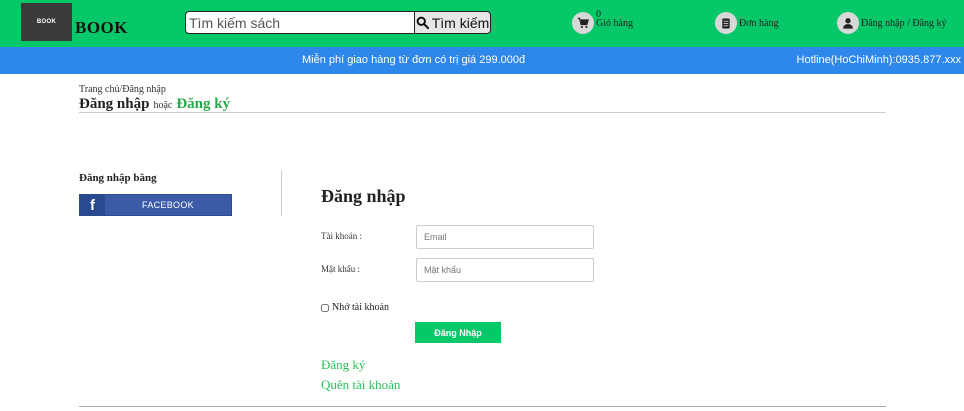 The width and height of the screenshot is (964, 411). What do you see at coordinates (300, 22) in the screenshot?
I see `search-input` at bounding box center [300, 22].